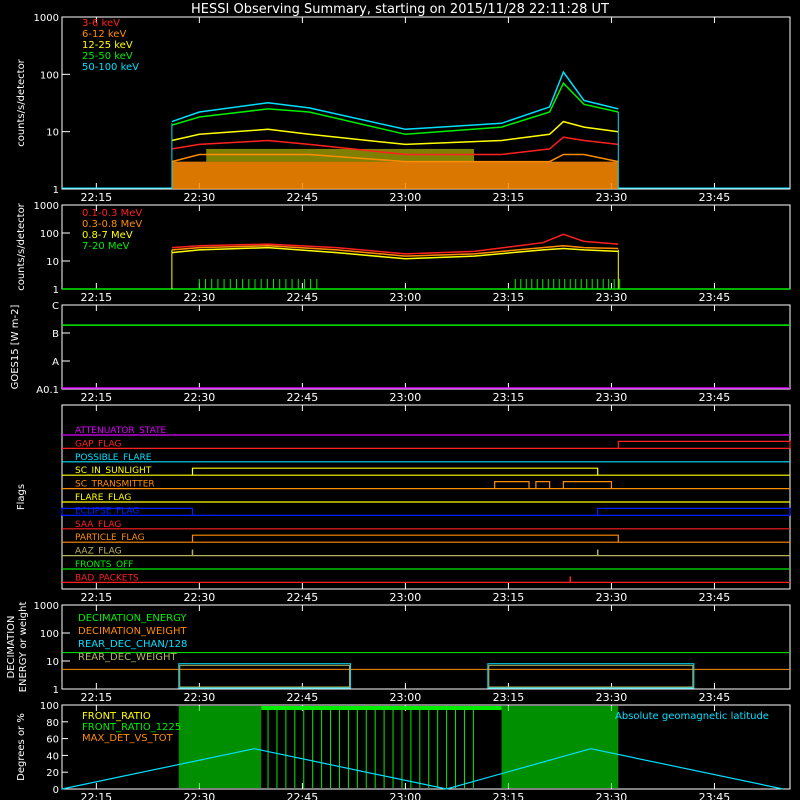 This screenshot has height=800, width=800. I want to click on x-tick-label-p1-5: 23:30, so click(612, 197).